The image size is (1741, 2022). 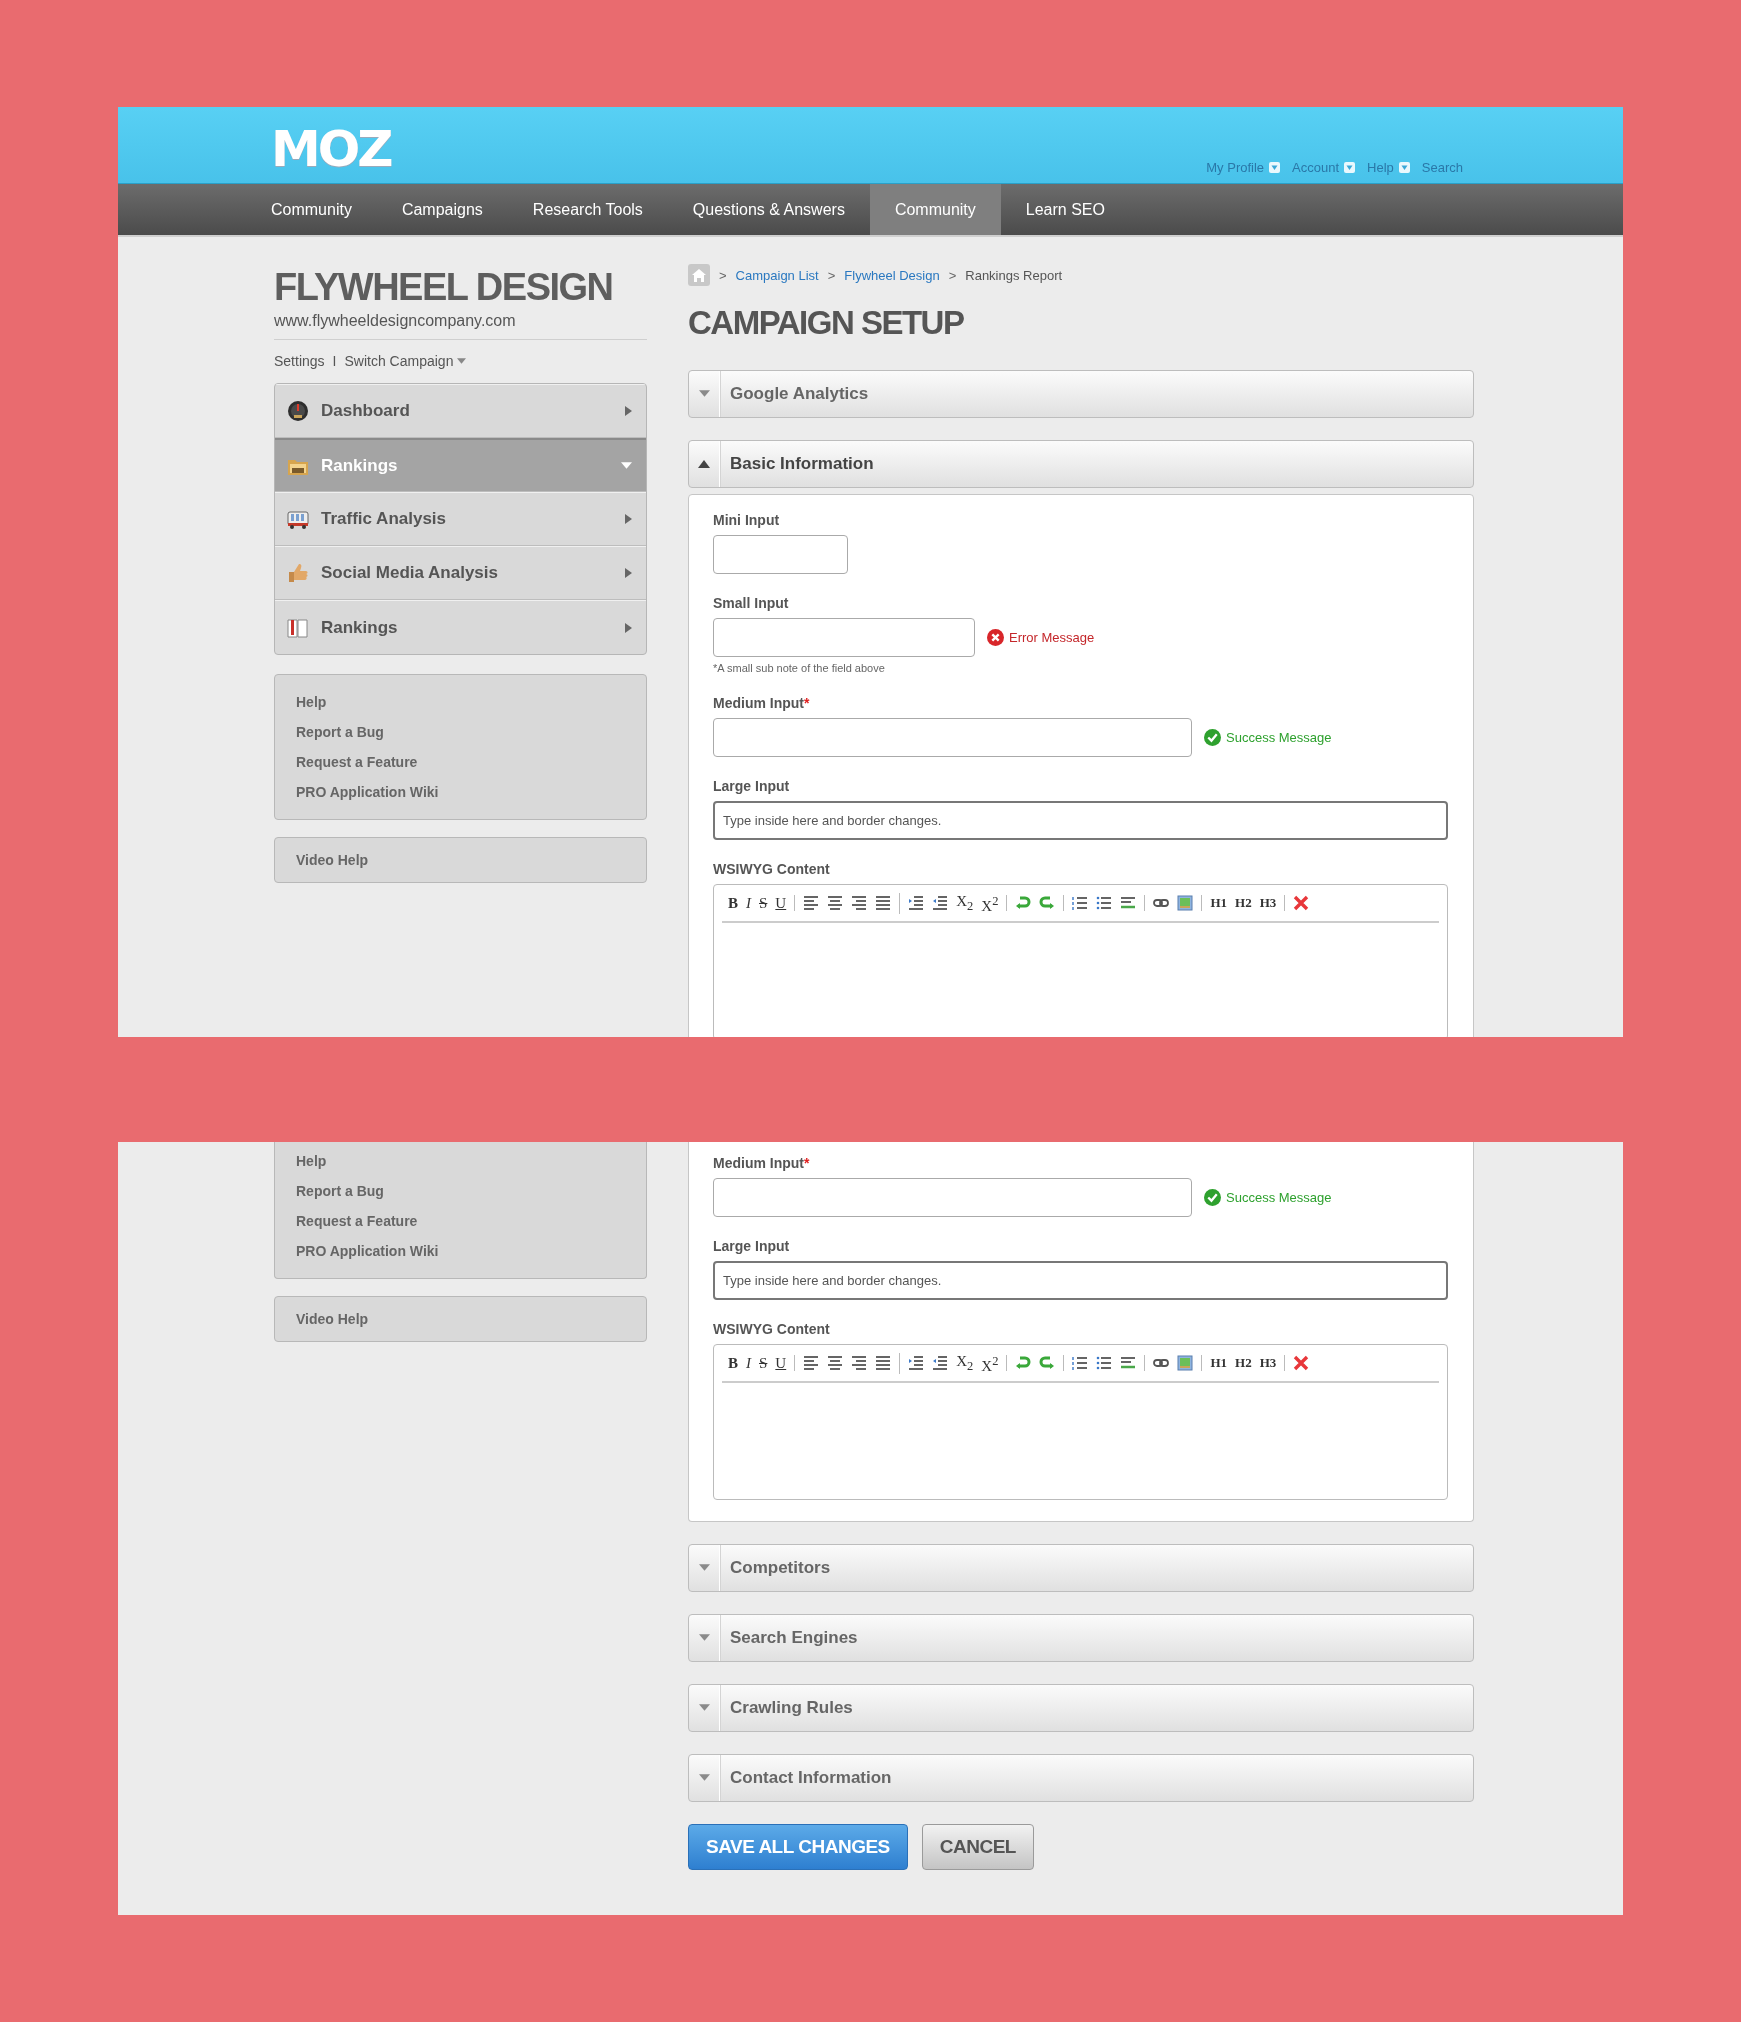 What do you see at coordinates (977, 1847) in the screenshot?
I see `cancel-button: CANCEL` at bounding box center [977, 1847].